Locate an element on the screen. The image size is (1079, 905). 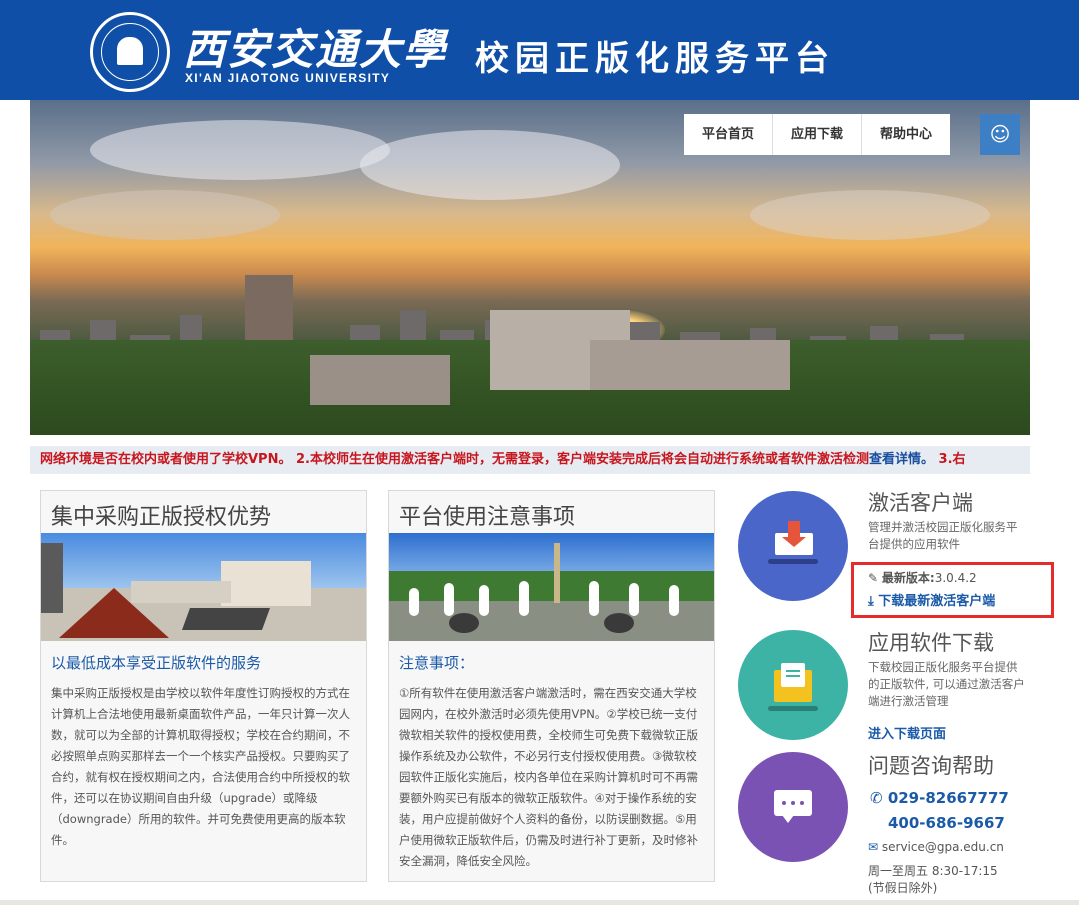
chat-bubble-icon is located at coordinates (793, 807).